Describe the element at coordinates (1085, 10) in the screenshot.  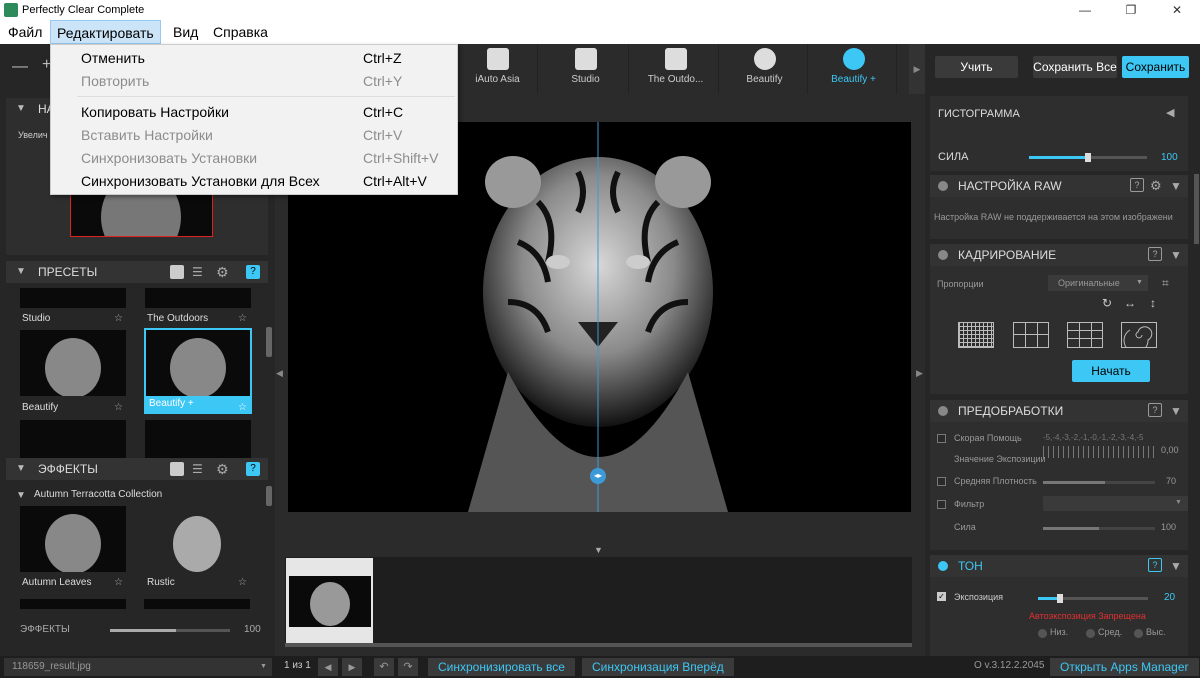
I see `minimize-button: —` at that location.